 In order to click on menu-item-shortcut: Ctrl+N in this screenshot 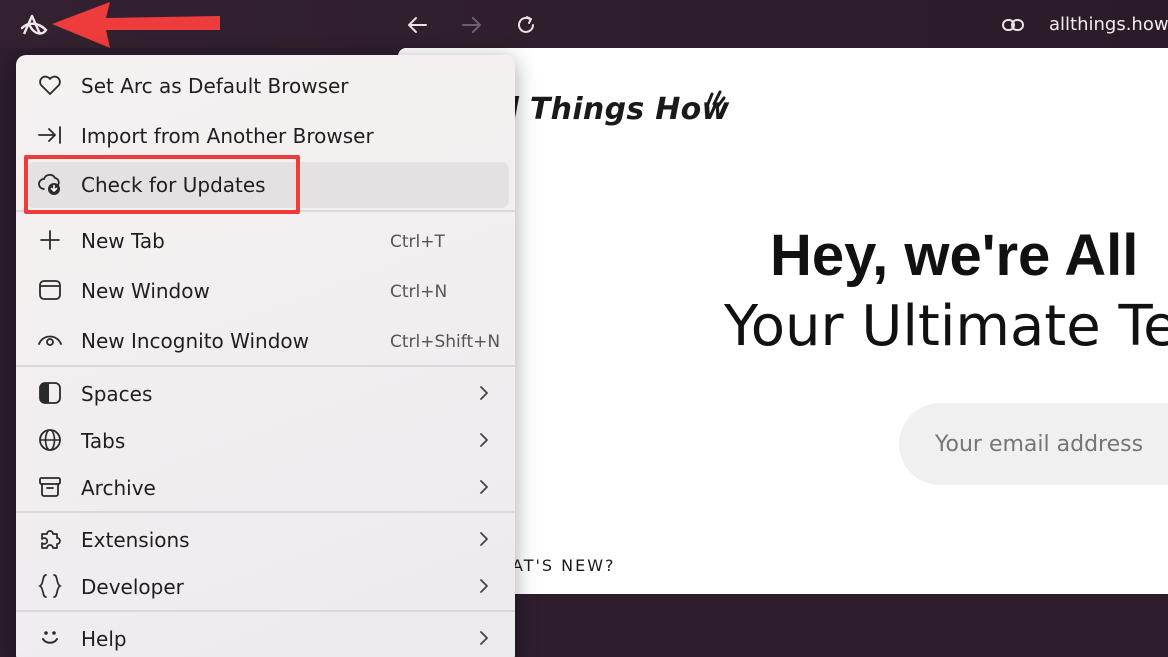, I will do `click(419, 292)`.